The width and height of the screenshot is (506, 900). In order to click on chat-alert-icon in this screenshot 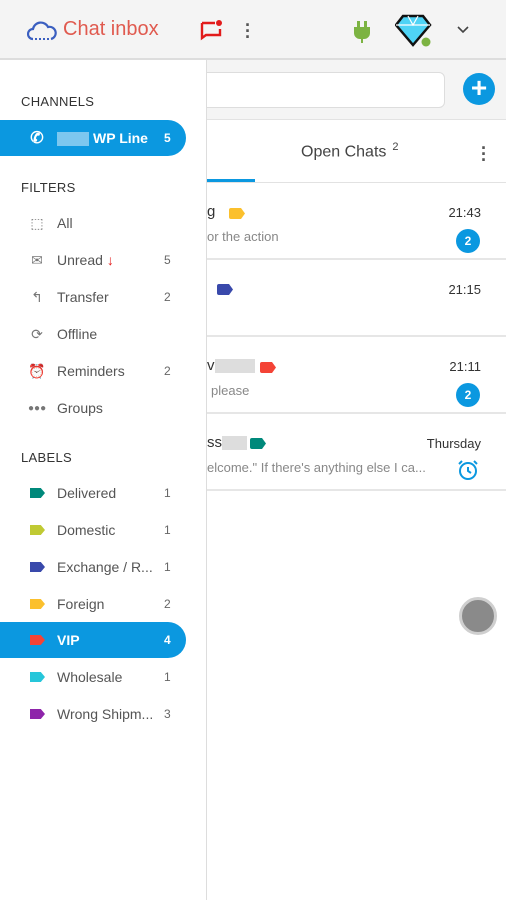, I will do `click(211, 31)`.